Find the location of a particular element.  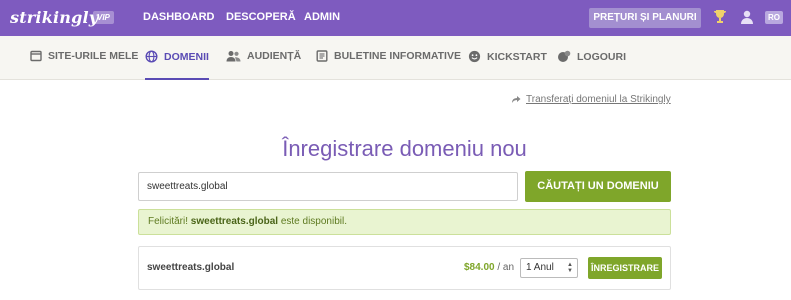

transfer-domain-link: Transferați domeniul la Strikingly is located at coordinates (591, 99).